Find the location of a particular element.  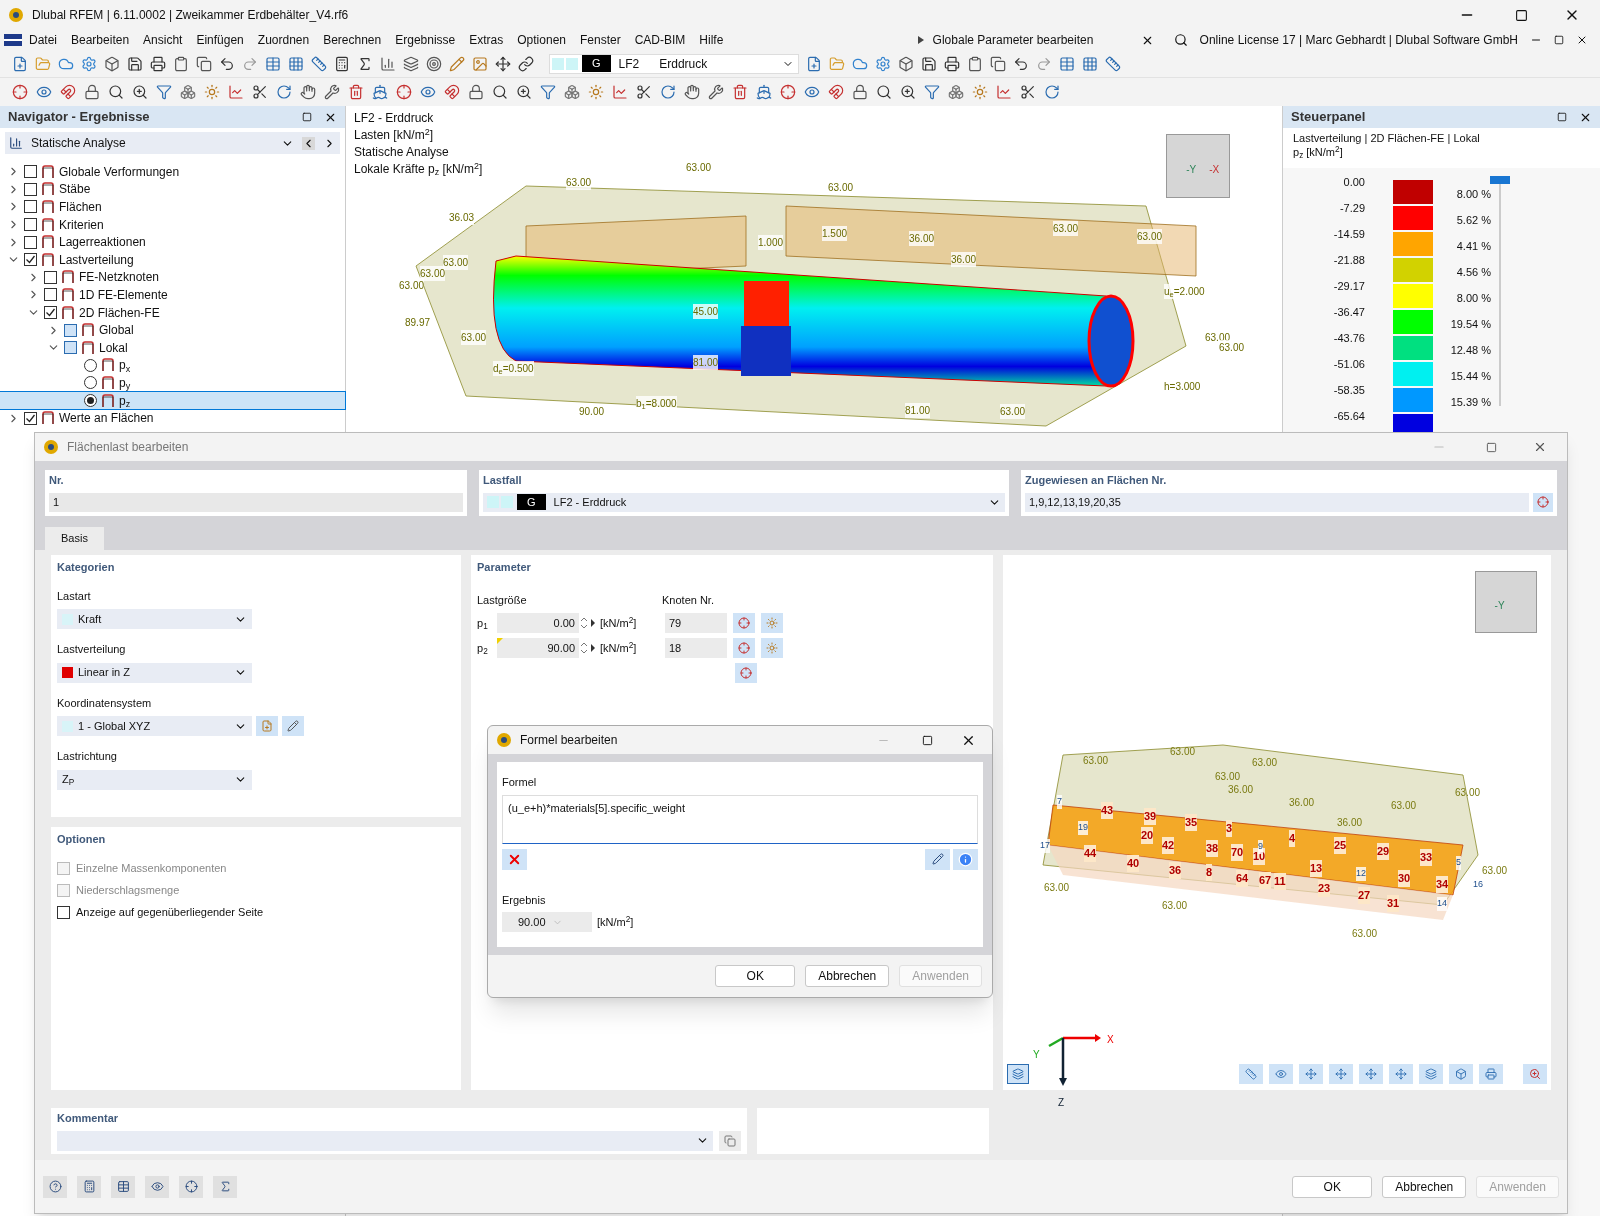

surface-number-label: 11 is located at coordinates (1280, 881).